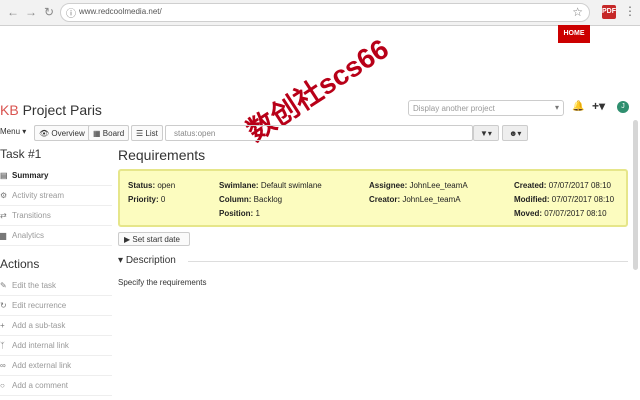 Image resolution: width=640 pixels, height=400 pixels. What do you see at coordinates (3, 215) in the screenshot?
I see `arrows-icon: ⇄` at bounding box center [3, 215].